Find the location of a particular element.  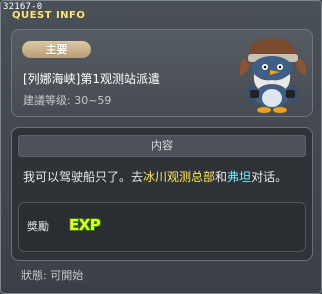

exp-icon: EXP is located at coordinates (85, 225).